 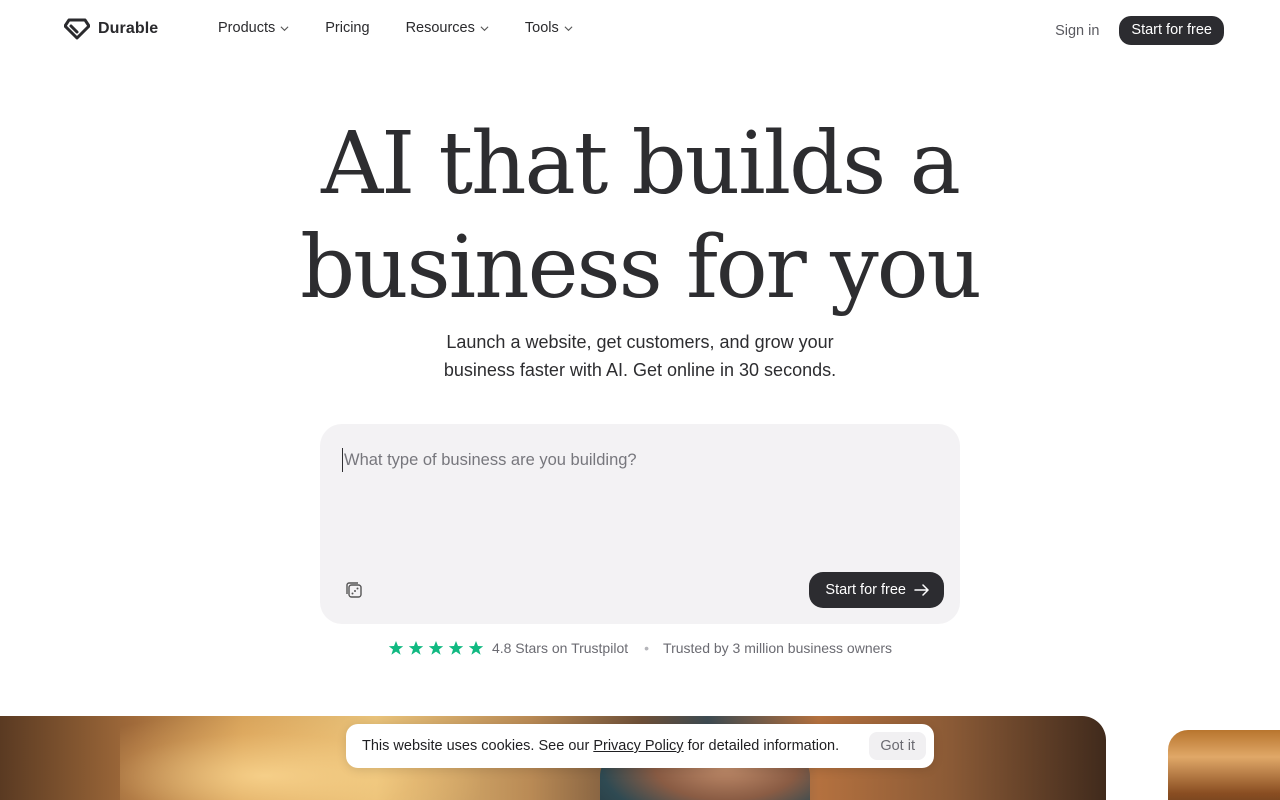 What do you see at coordinates (865, 590) in the screenshot?
I see `submit-label: Start for free` at bounding box center [865, 590].